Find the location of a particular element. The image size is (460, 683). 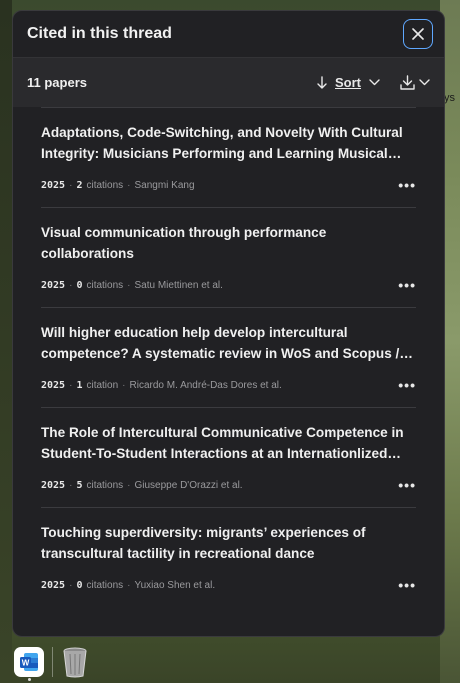

download-button is located at coordinates (415, 82).